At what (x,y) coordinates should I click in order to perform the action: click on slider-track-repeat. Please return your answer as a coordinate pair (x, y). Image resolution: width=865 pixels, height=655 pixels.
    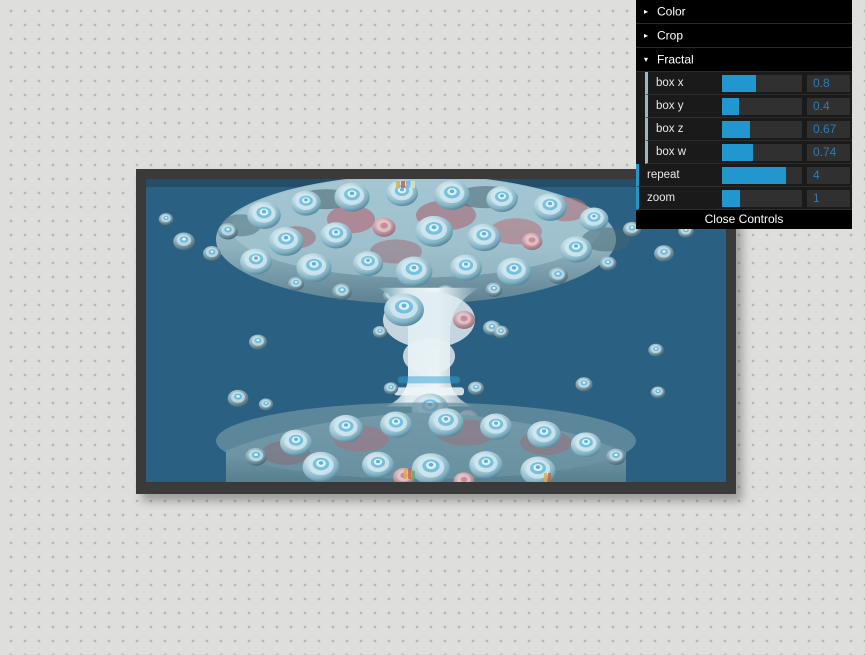
    Looking at the image, I should click on (762, 175).